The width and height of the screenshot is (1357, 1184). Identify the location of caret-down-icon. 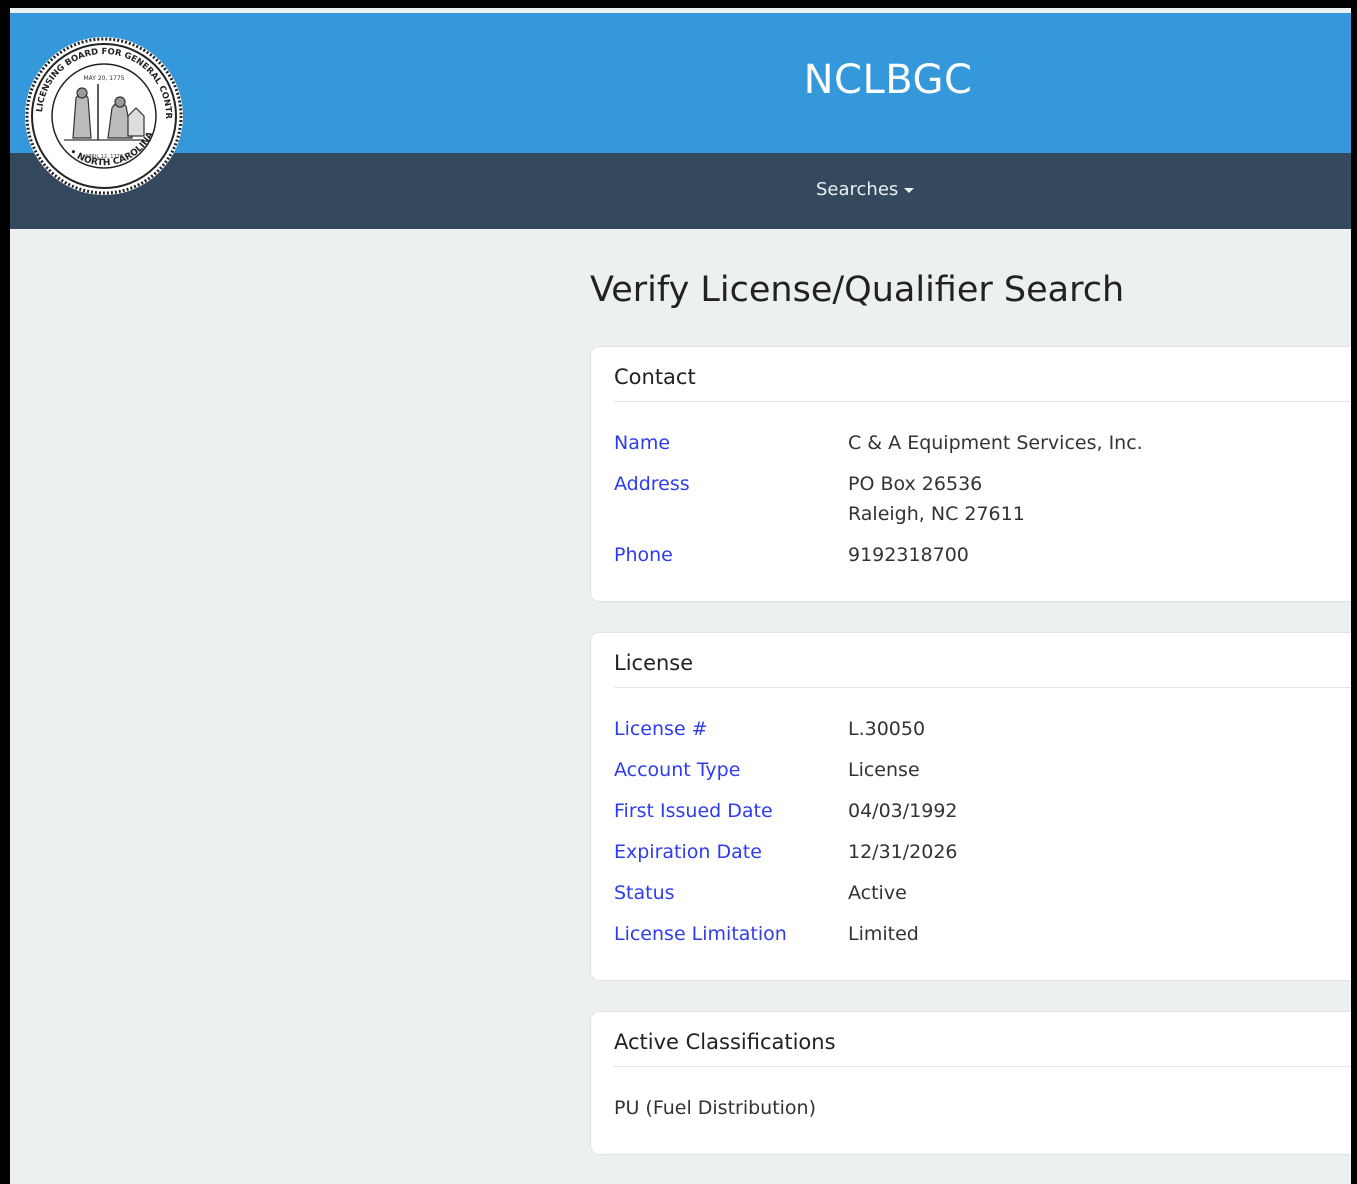
(909, 190).